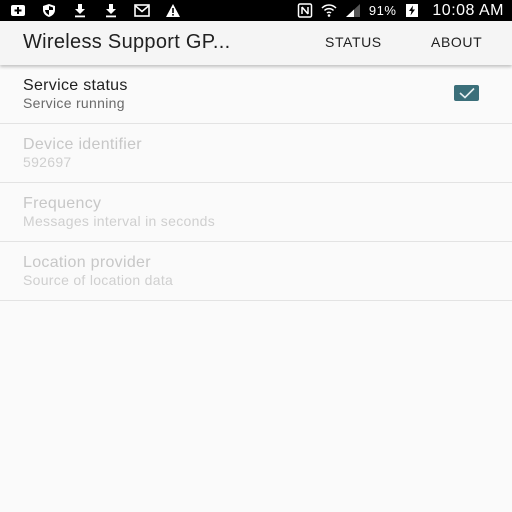  What do you see at coordinates (87, 262) in the screenshot?
I see `pref-title: Location provider` at bounding box center [87, 262].